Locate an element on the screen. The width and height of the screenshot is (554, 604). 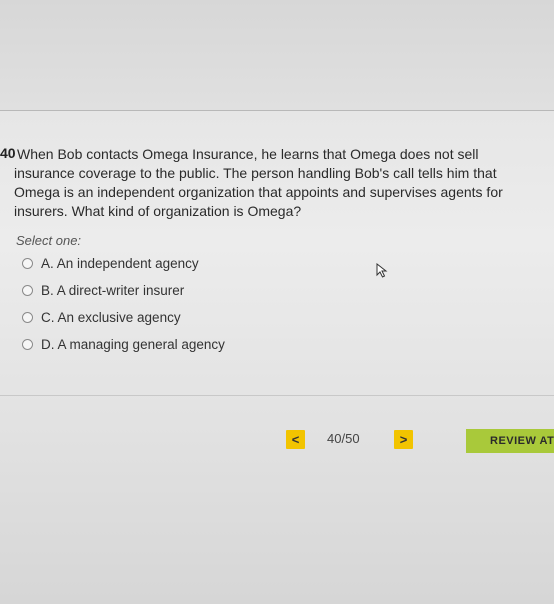
review-attempt-button: REVIEW AT is located at coordinates (510, 441).